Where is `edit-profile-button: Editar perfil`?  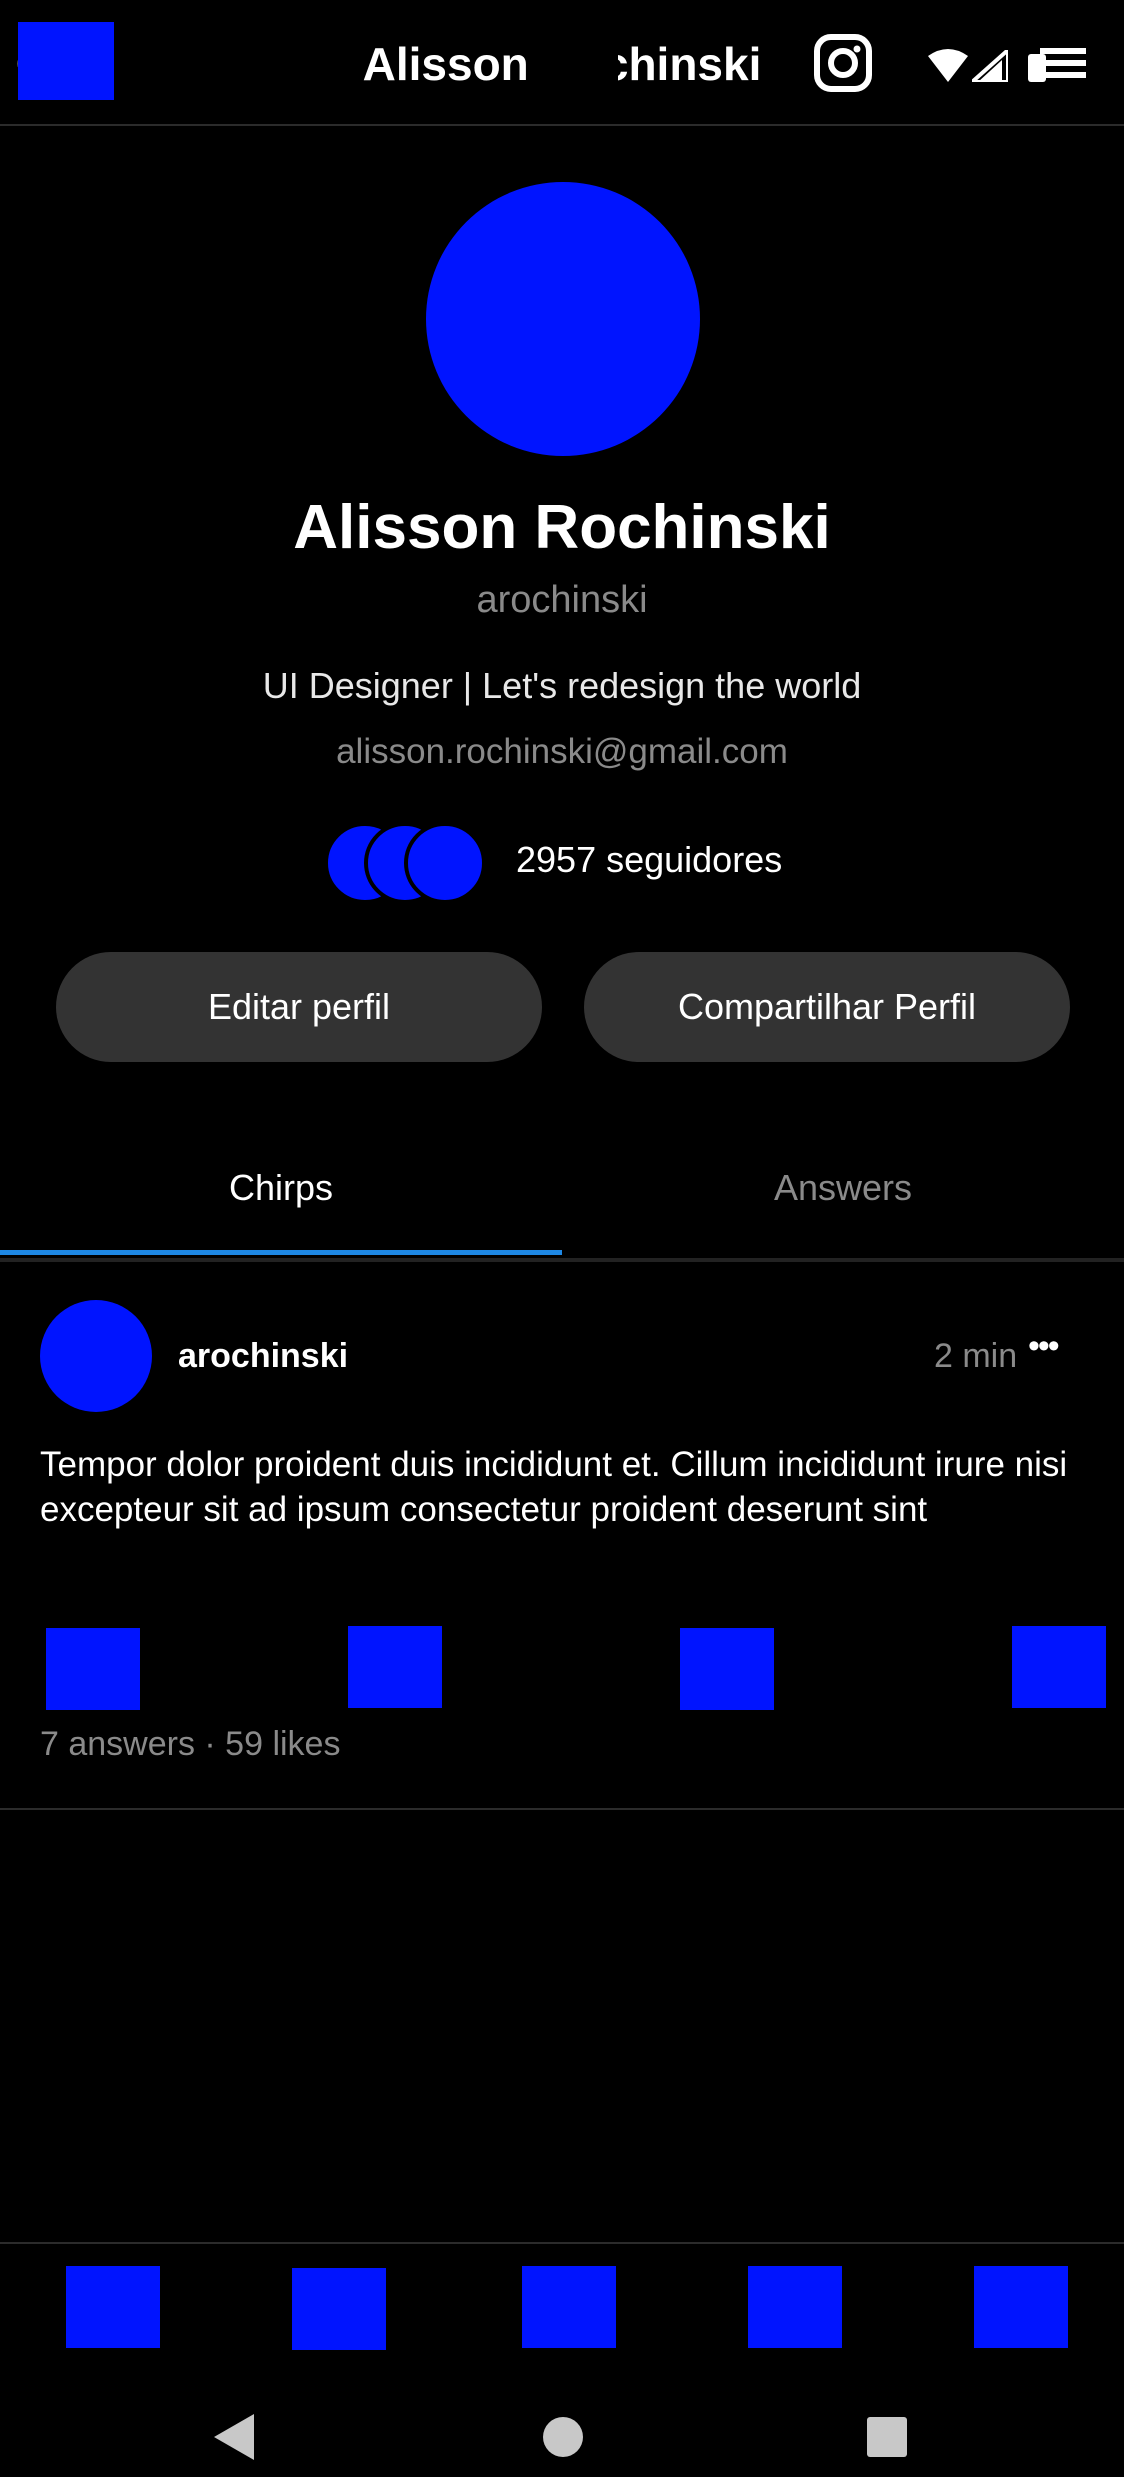
edit-profile-button: Editar perfil is located at coordinates (299, 1007).